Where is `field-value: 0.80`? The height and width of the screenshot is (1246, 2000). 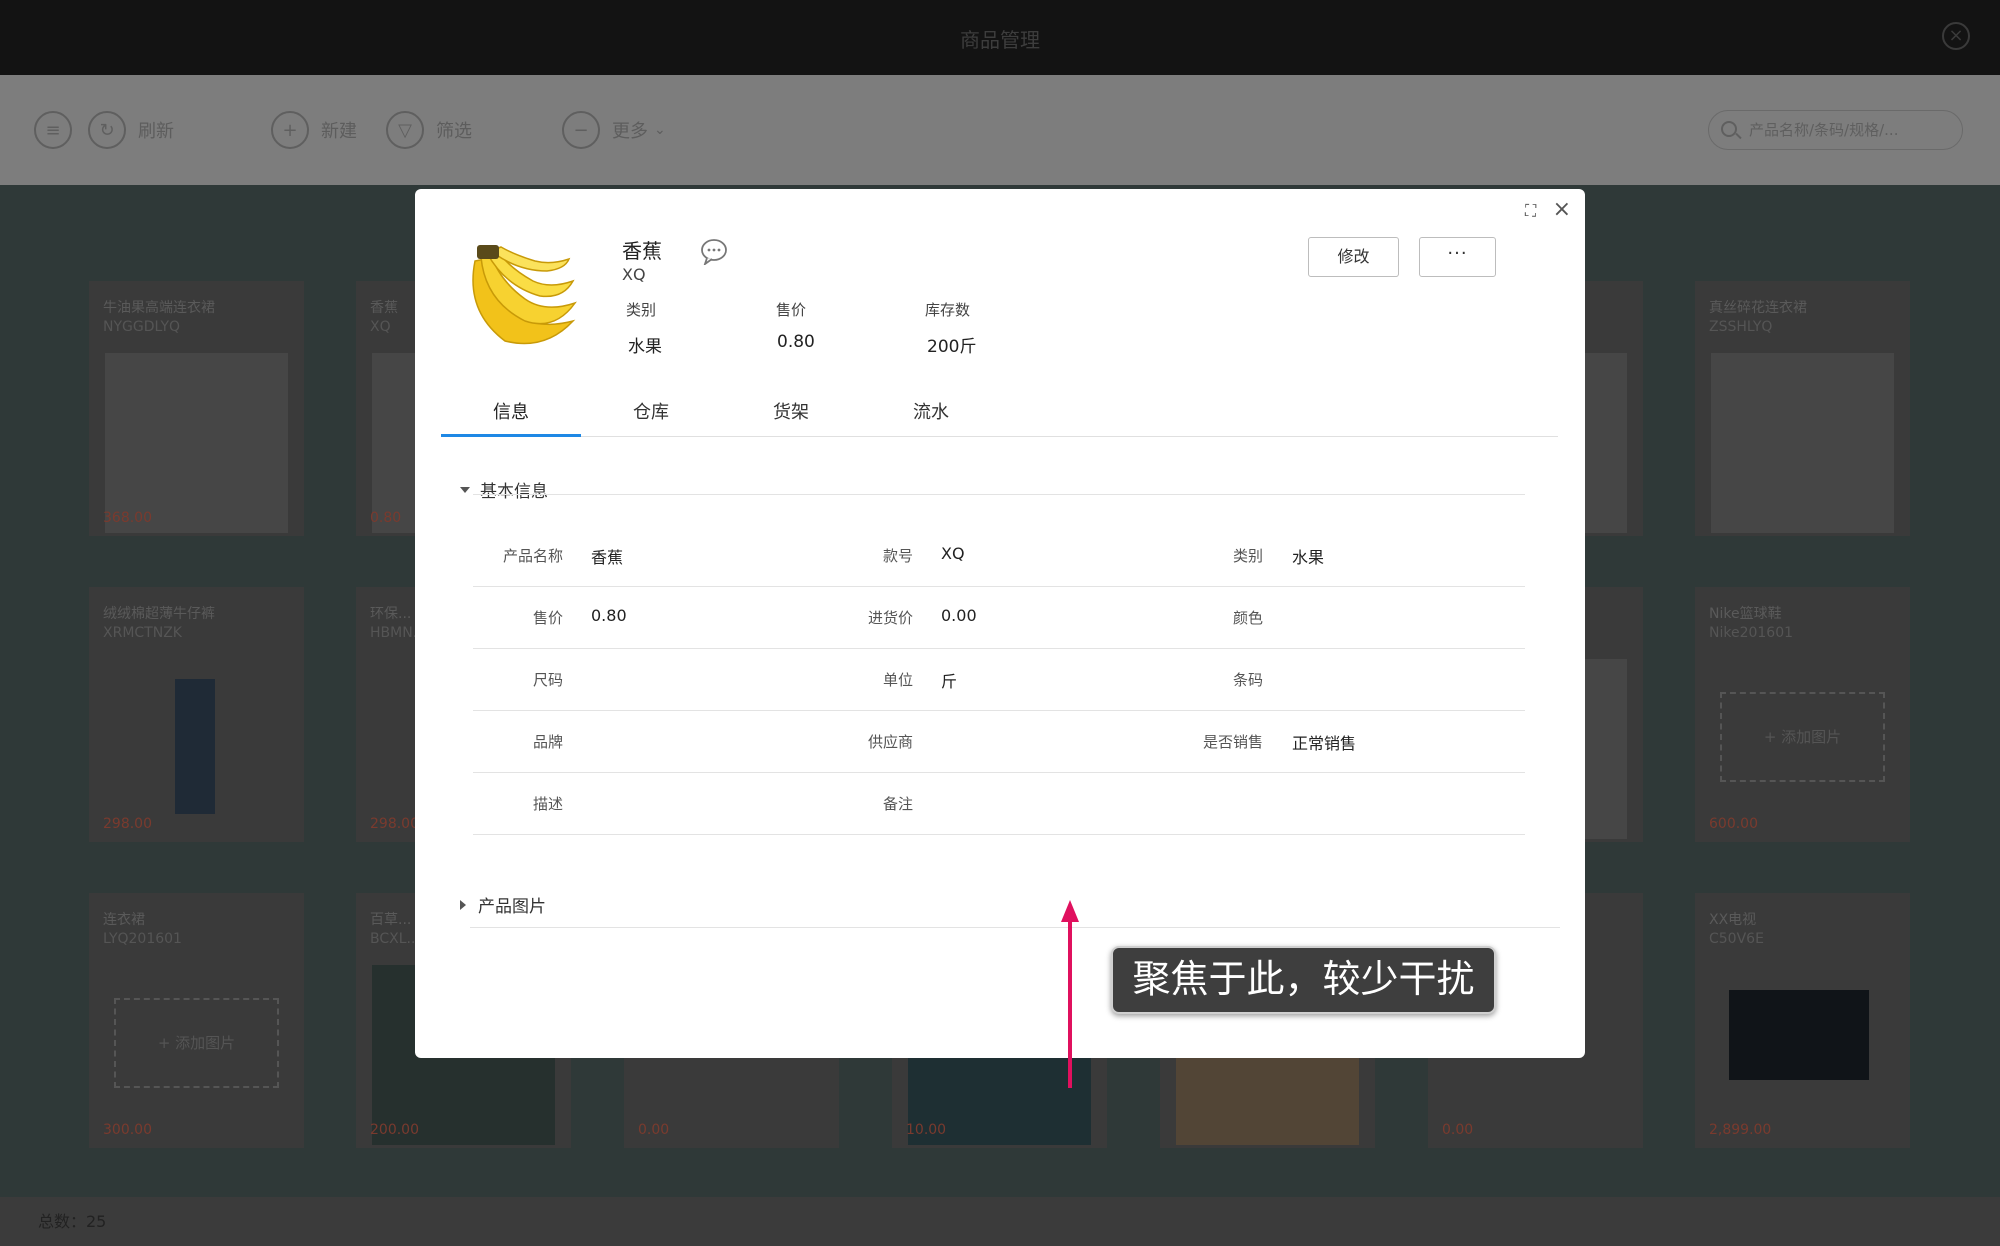 field-value: 0.80 is located at coordinates (609, 615).